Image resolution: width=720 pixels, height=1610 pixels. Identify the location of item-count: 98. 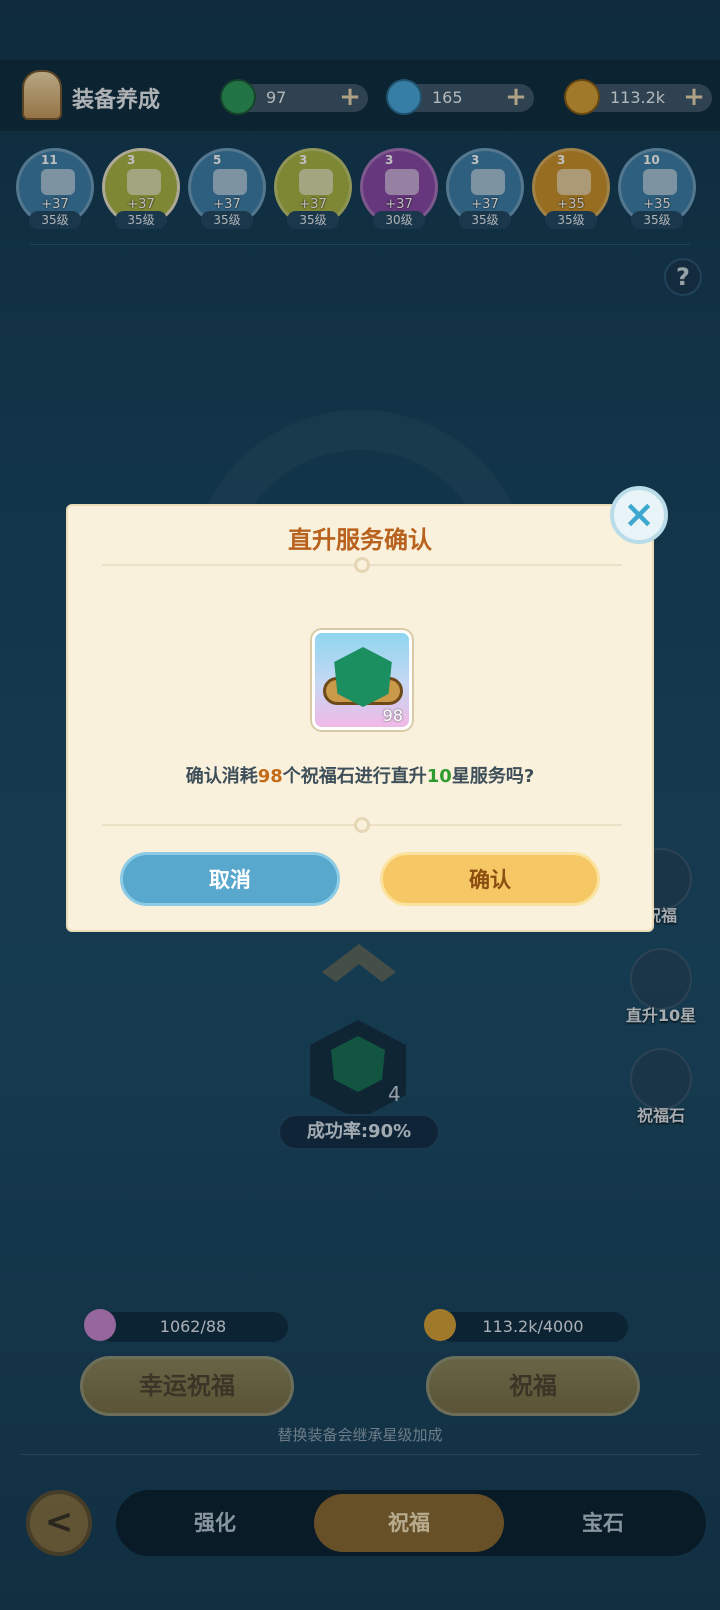
(392, 715).